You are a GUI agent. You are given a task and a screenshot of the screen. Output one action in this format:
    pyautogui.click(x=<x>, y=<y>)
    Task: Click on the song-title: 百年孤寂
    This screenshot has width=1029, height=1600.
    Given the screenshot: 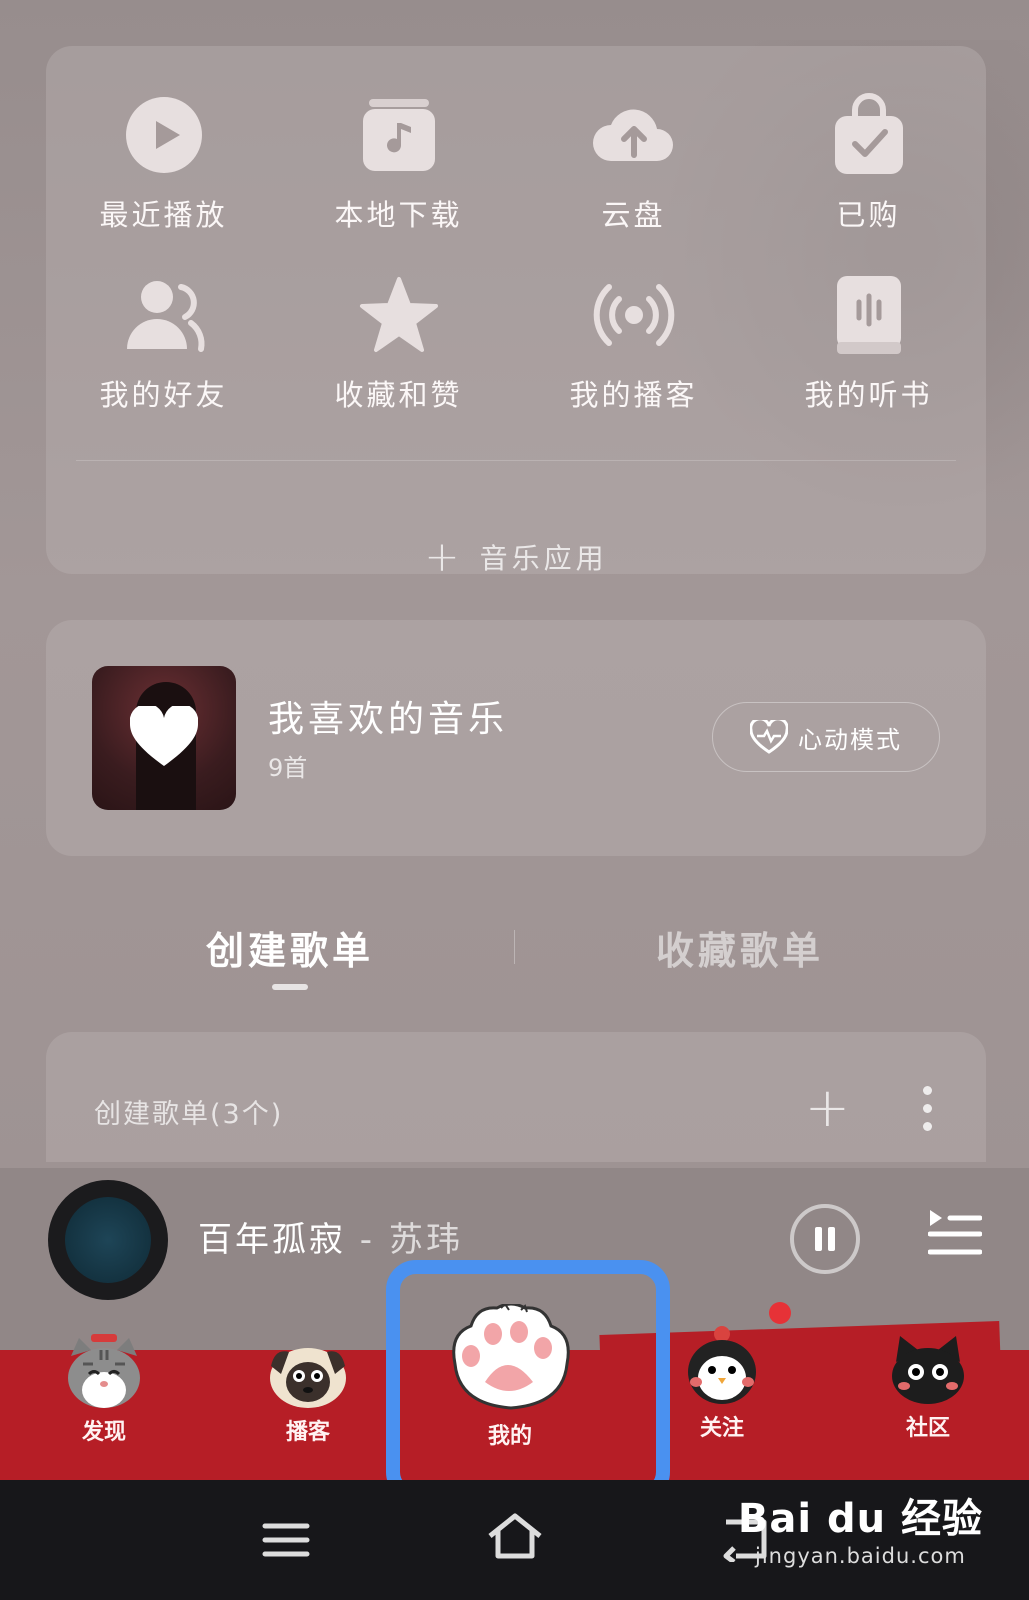 What is the action you would take?
    pyautogui.click(x=272, y=1240)
    